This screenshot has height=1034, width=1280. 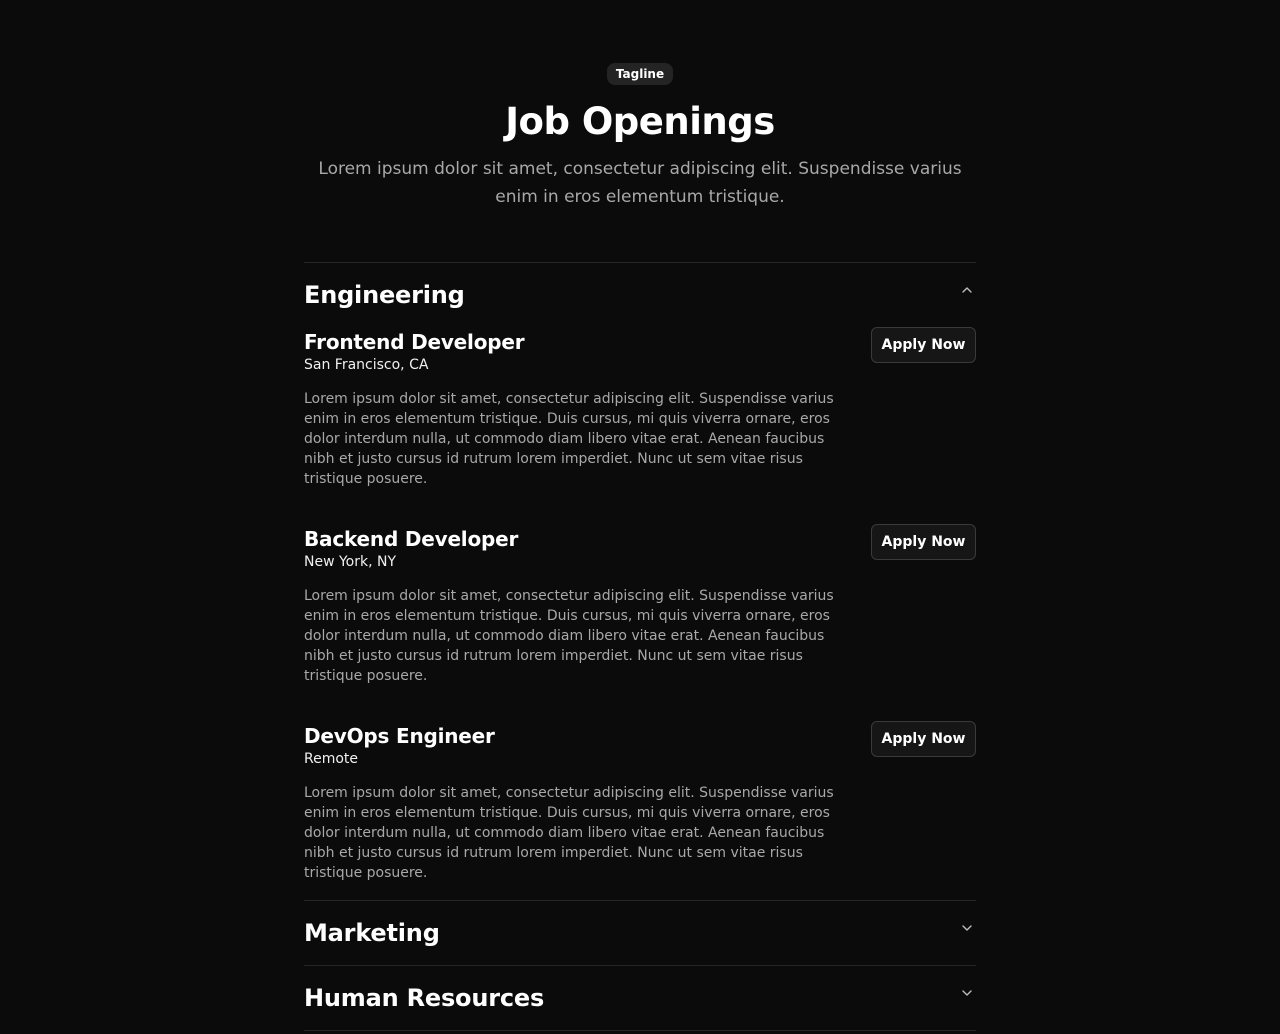 I want to click on page-title: Job Openings, so click(x=640, y=121).